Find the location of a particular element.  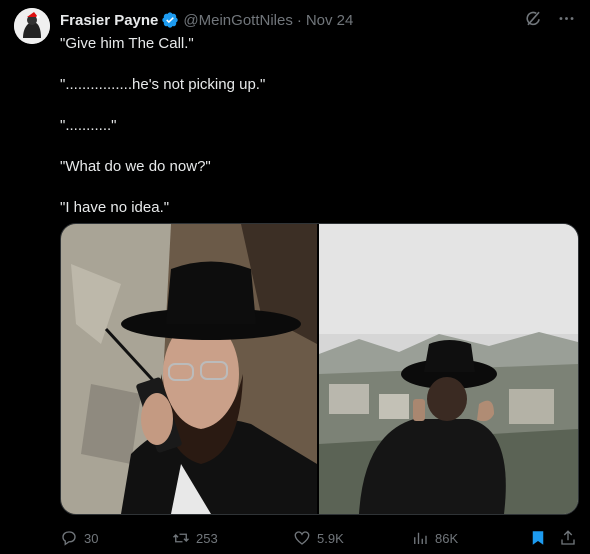

reply-button: 30 is located at coordinates (79, 538).